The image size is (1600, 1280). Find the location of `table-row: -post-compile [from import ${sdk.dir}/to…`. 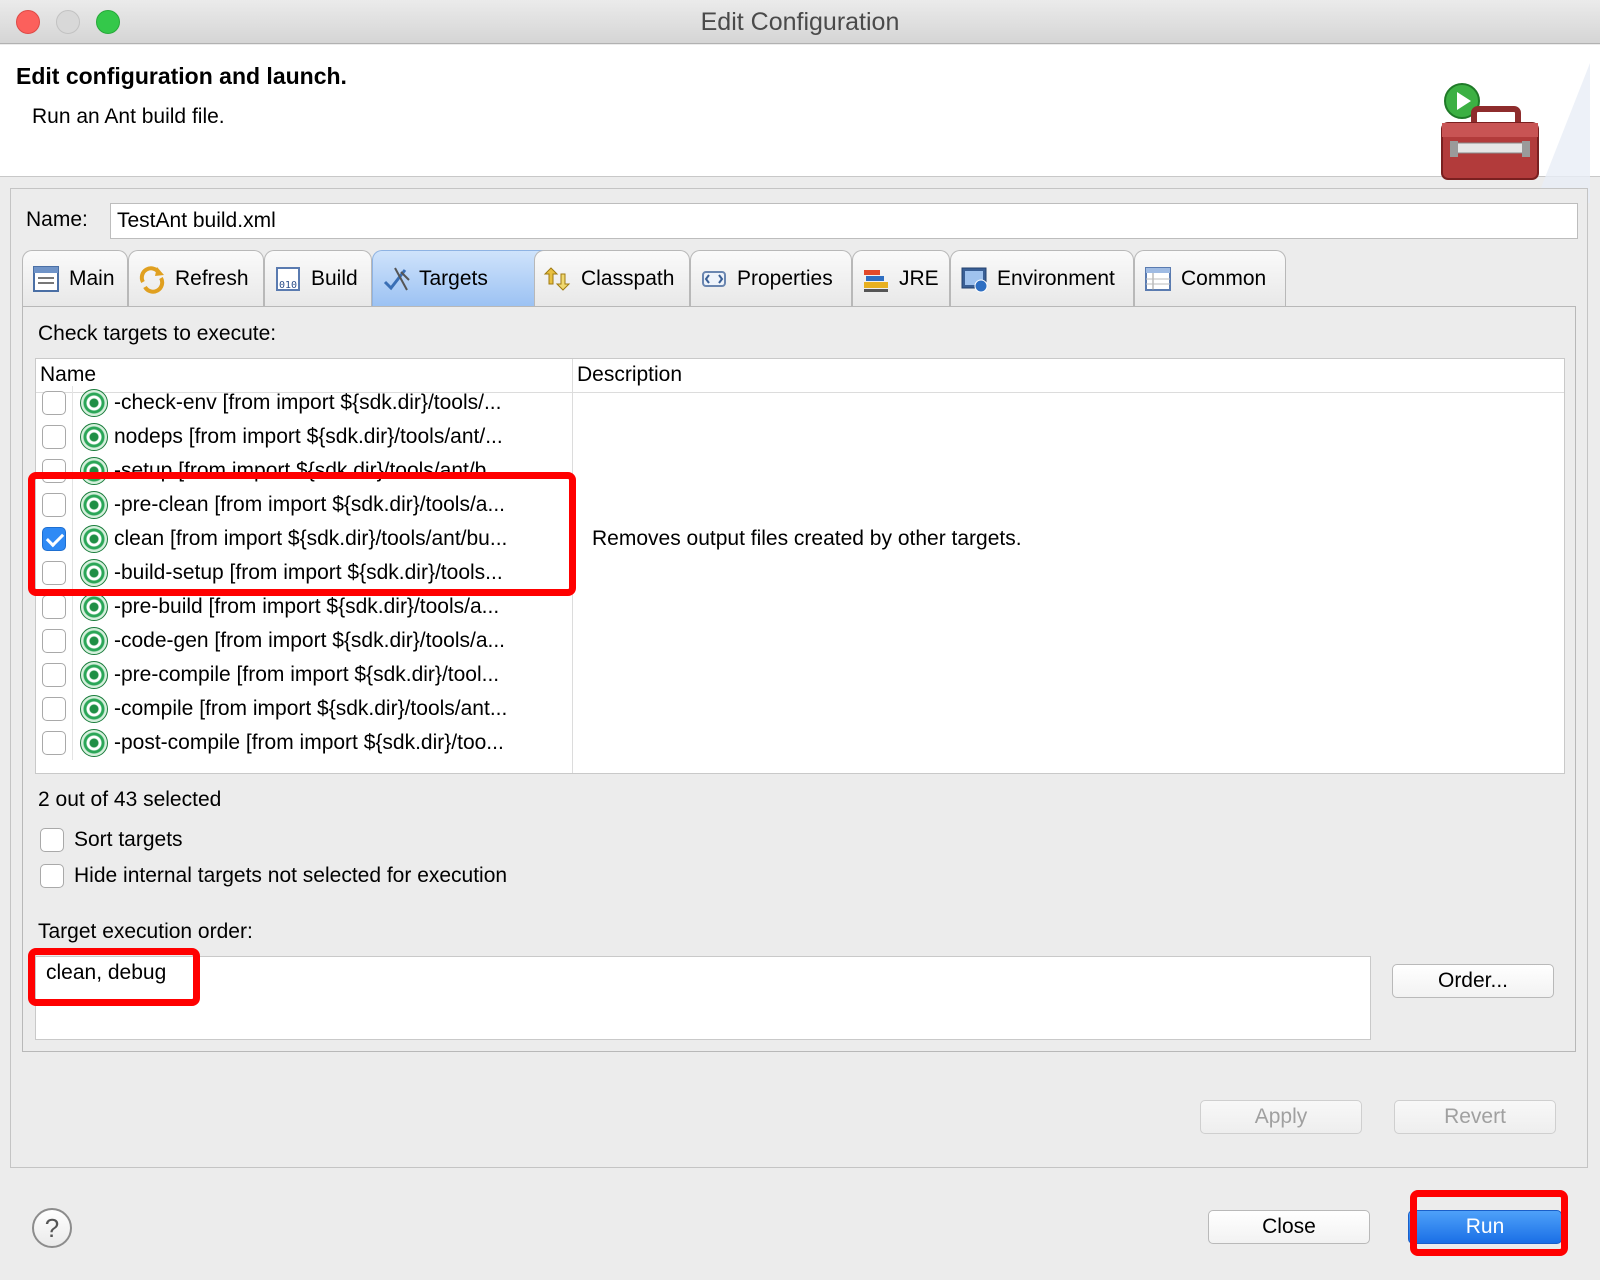

table-row: -post-compile [from import ${sdk.dir}/to… is located at coordinates (800, 743).